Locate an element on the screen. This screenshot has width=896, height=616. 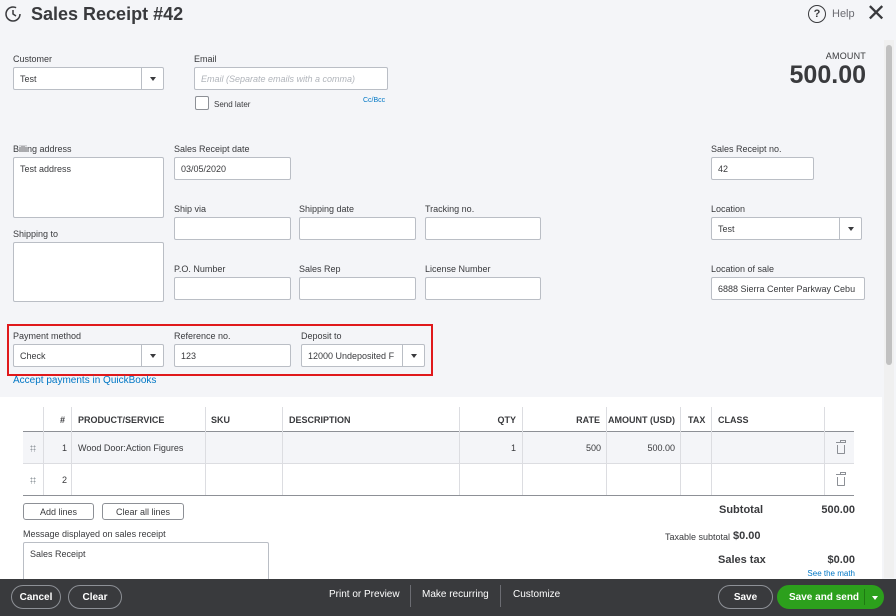
customer-select: Test is located at coordinates (88, 78).